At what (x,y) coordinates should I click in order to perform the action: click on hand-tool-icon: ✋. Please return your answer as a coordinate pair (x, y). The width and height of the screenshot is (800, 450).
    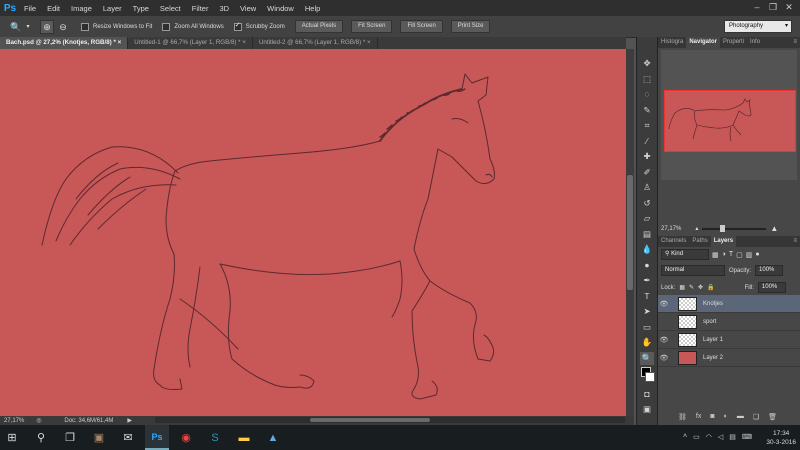
    Looking at the image, I should click on (647, 342).